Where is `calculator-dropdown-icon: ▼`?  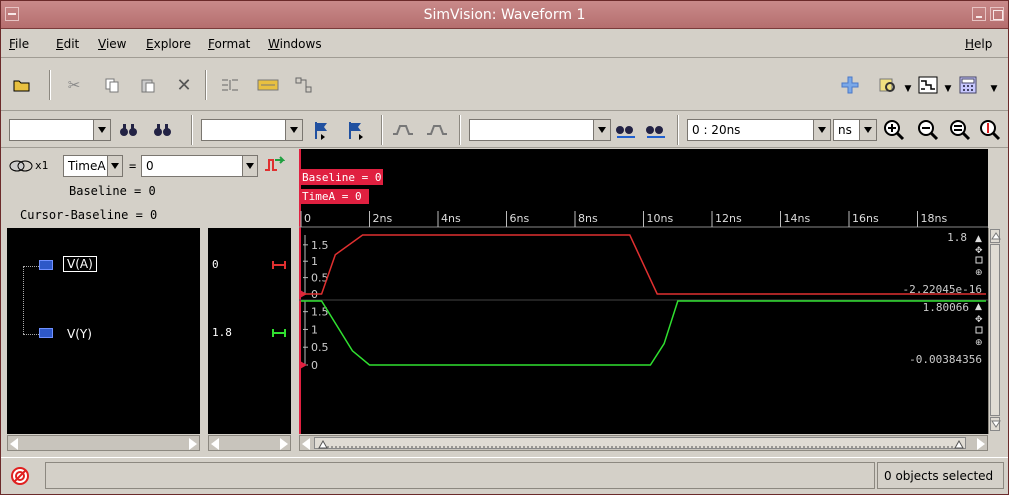 calculator-dropdown-icon: ▼ is located at coordinates (994, 89).